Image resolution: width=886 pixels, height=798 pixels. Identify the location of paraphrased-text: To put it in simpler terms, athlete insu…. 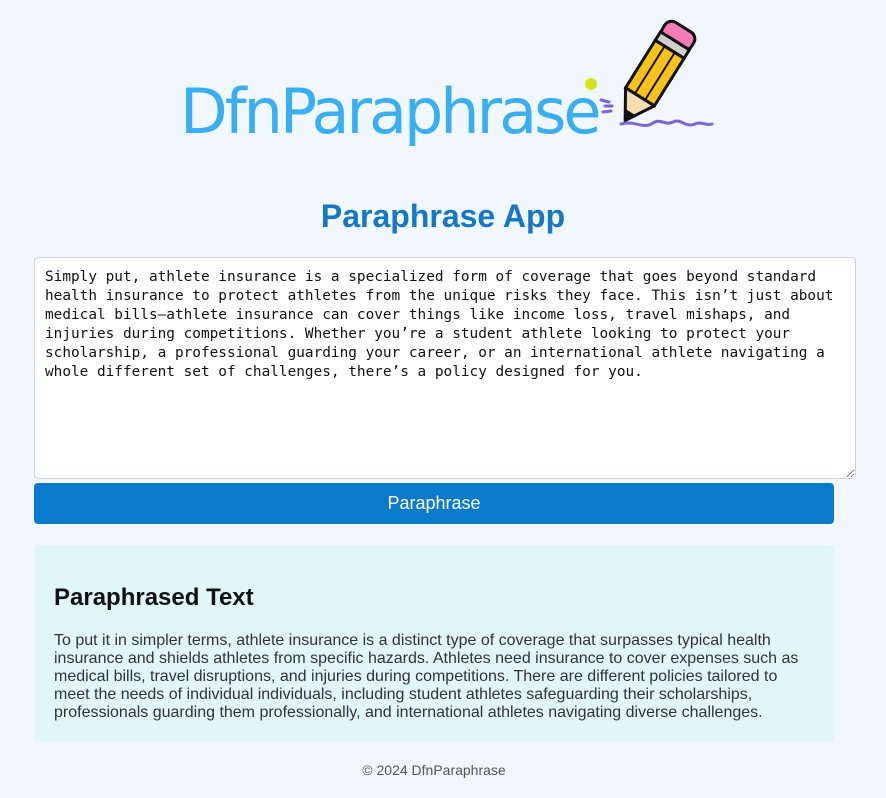
(426, 676).